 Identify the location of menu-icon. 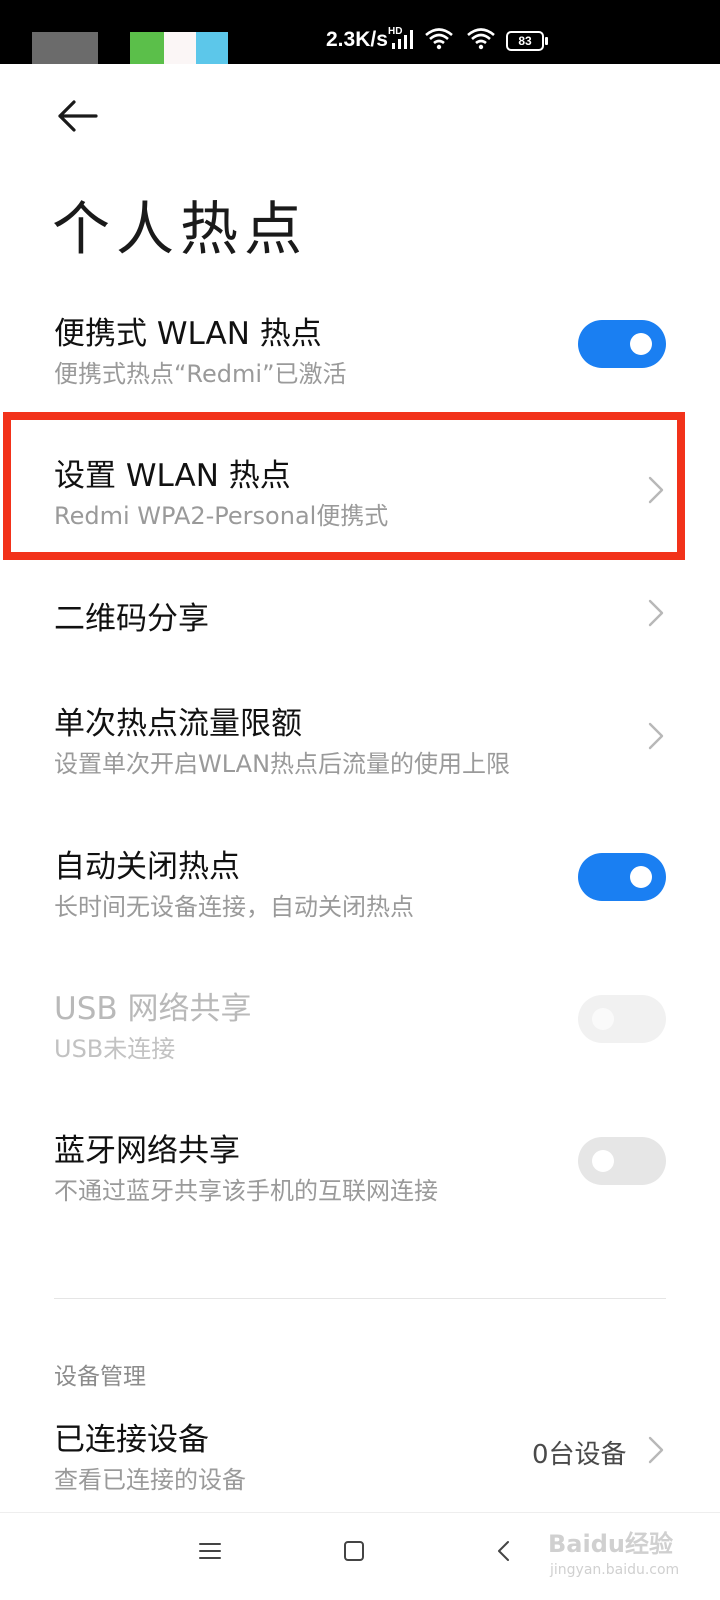
(210, 1551).